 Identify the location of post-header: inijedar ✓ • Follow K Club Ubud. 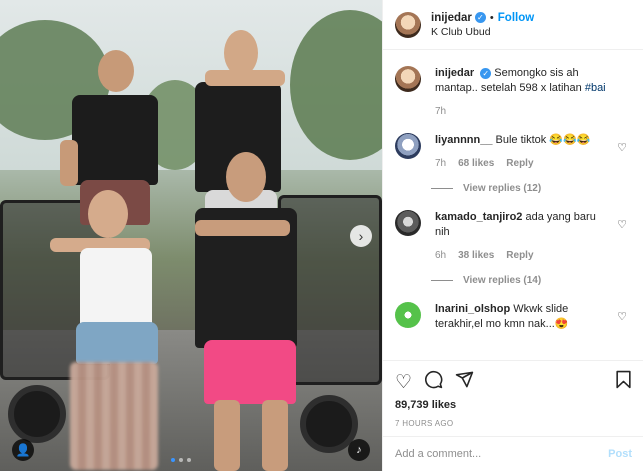
(513, 25).